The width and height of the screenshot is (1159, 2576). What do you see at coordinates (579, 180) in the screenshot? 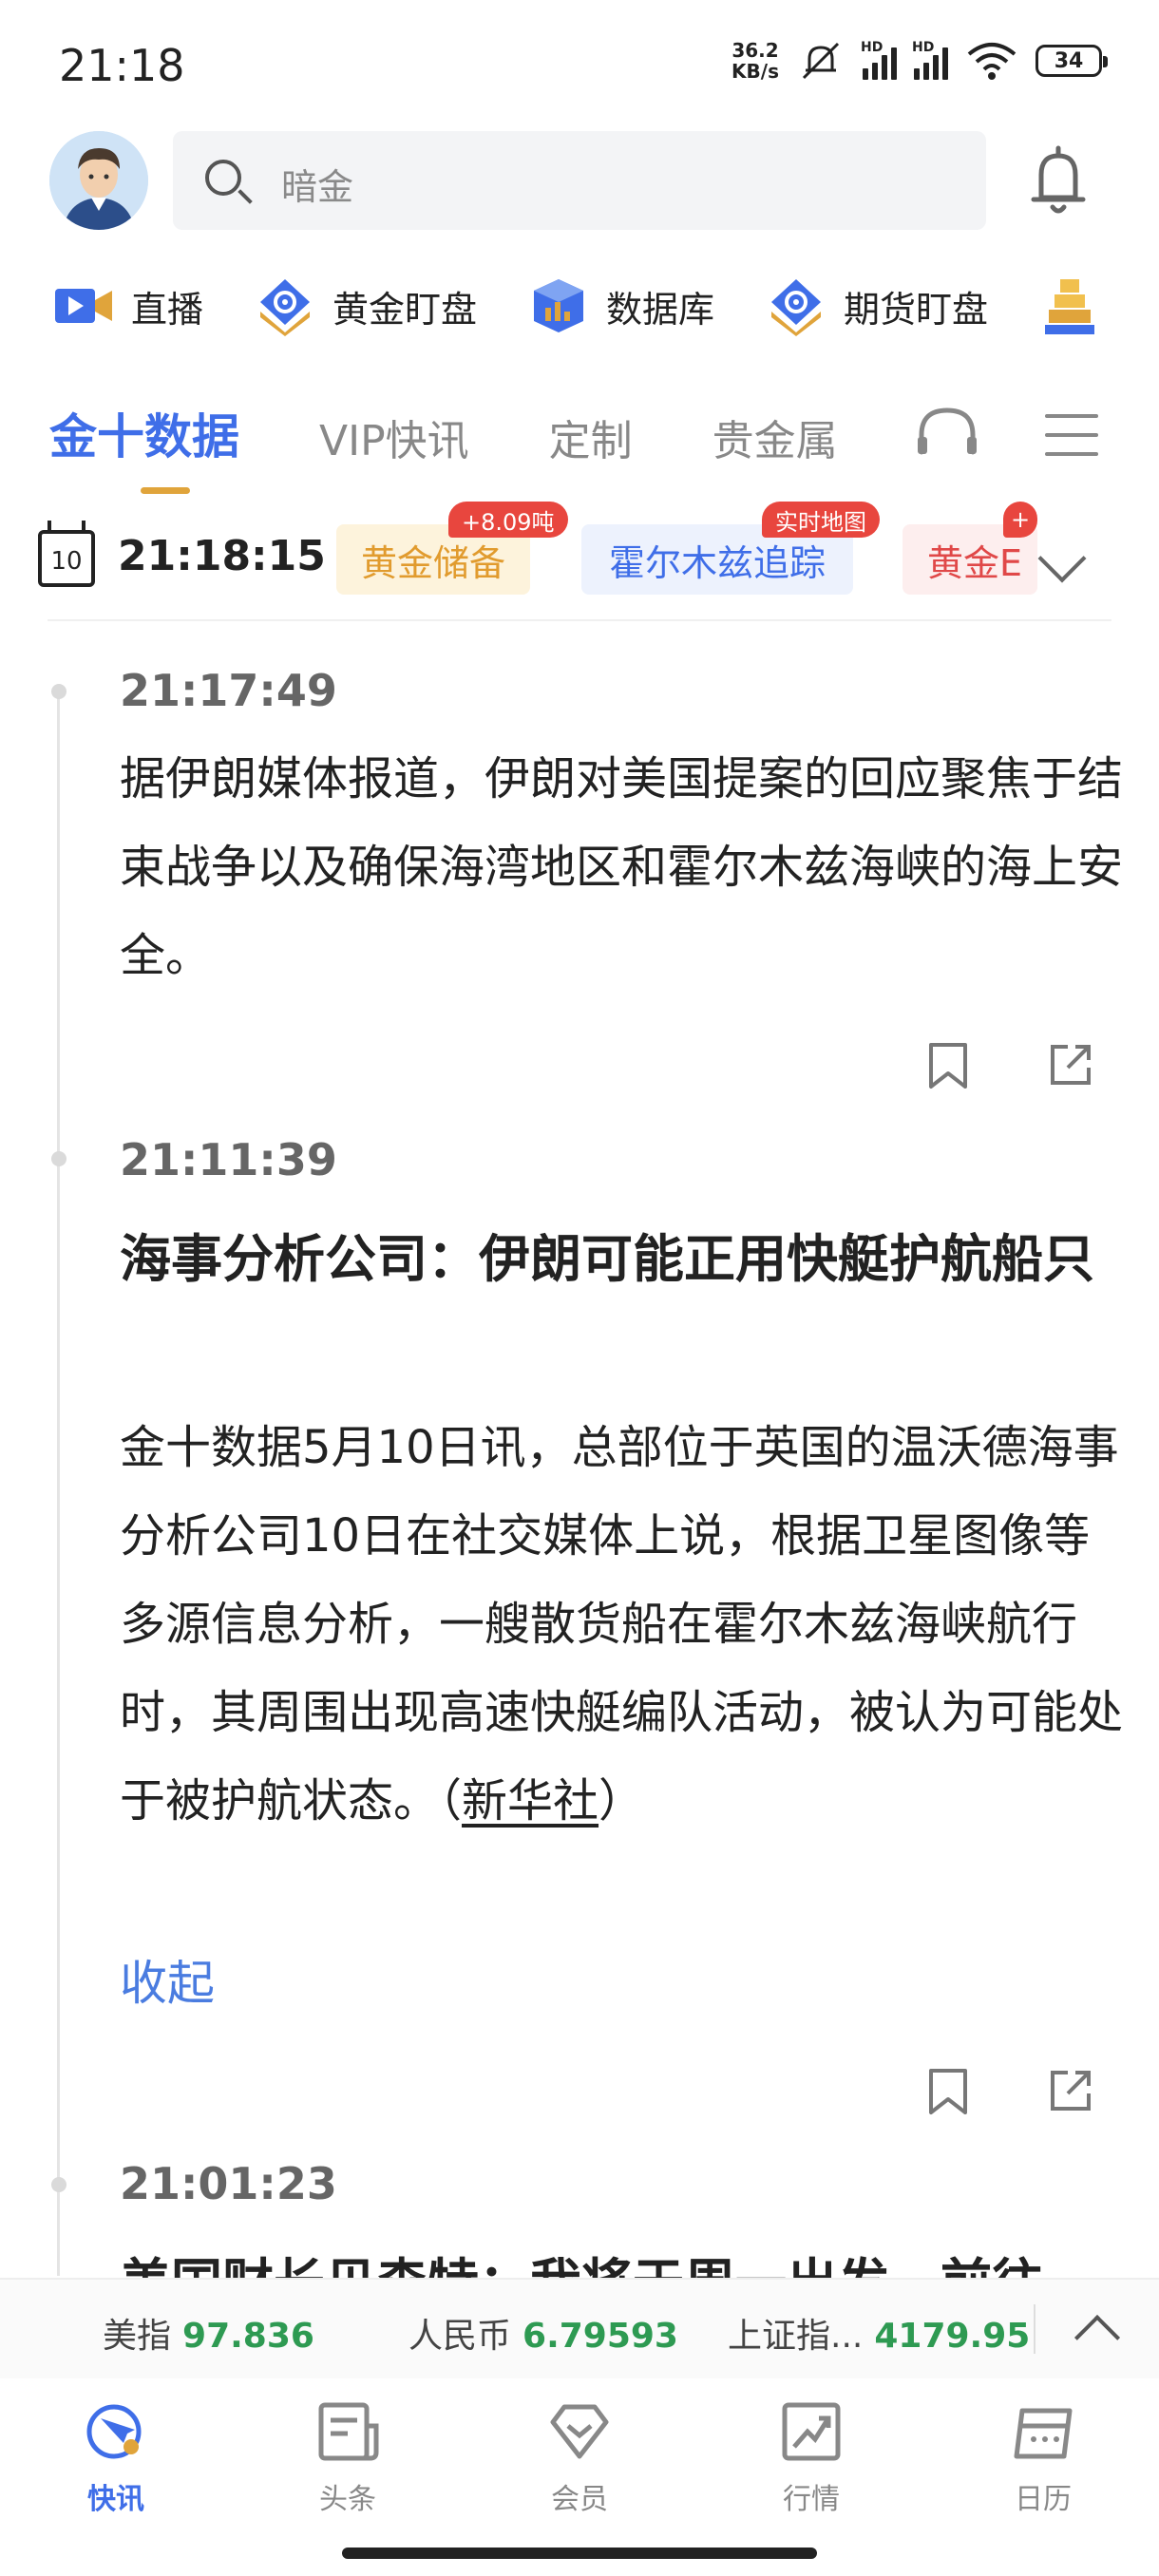
I see `search-bar: 暗金` at bounding box center [579, 180].